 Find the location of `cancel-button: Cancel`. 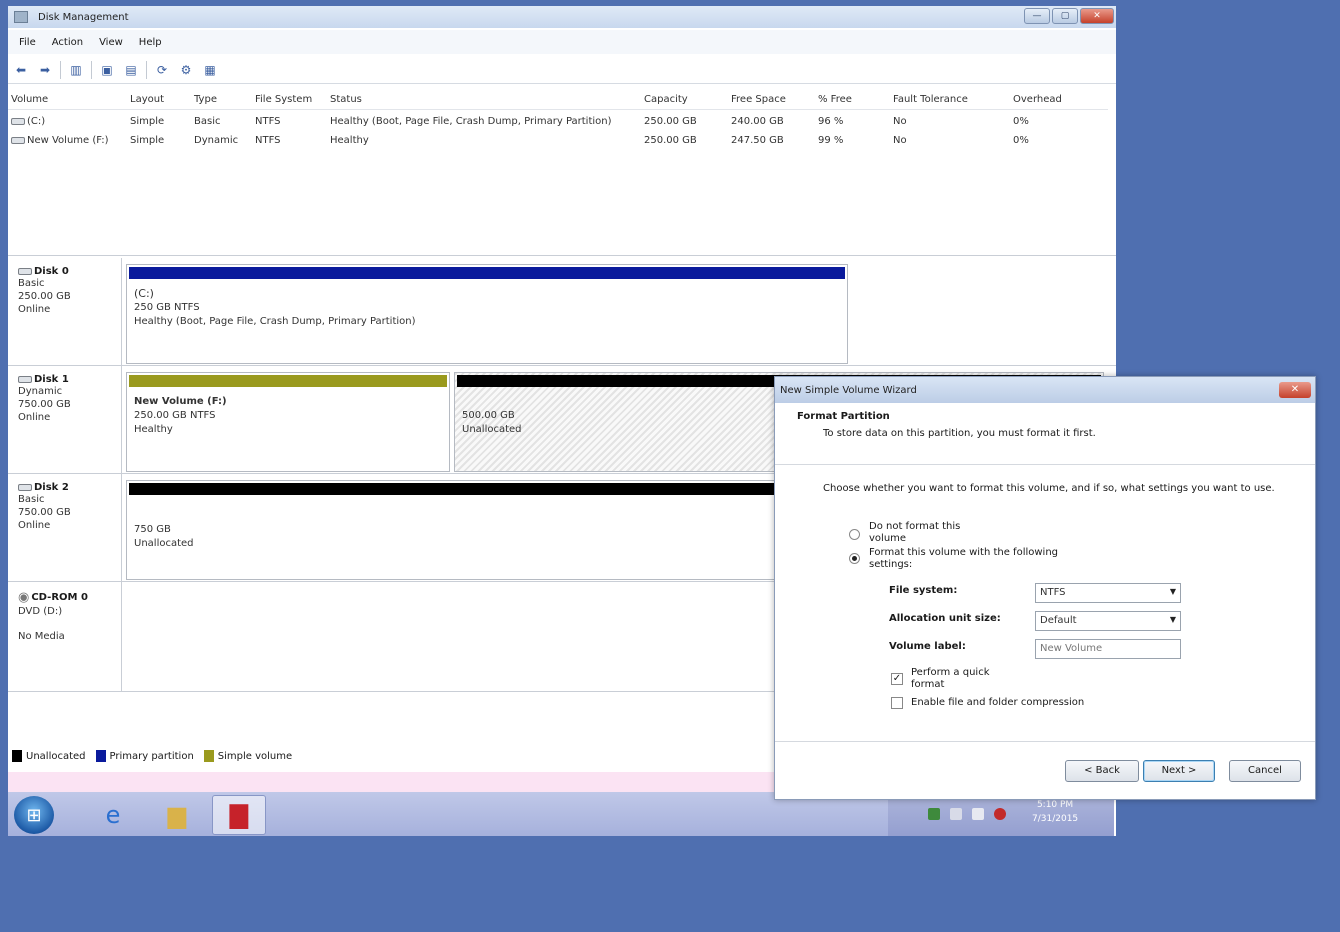

cancel-button: Cancel is located at coordinates (1265, 771).